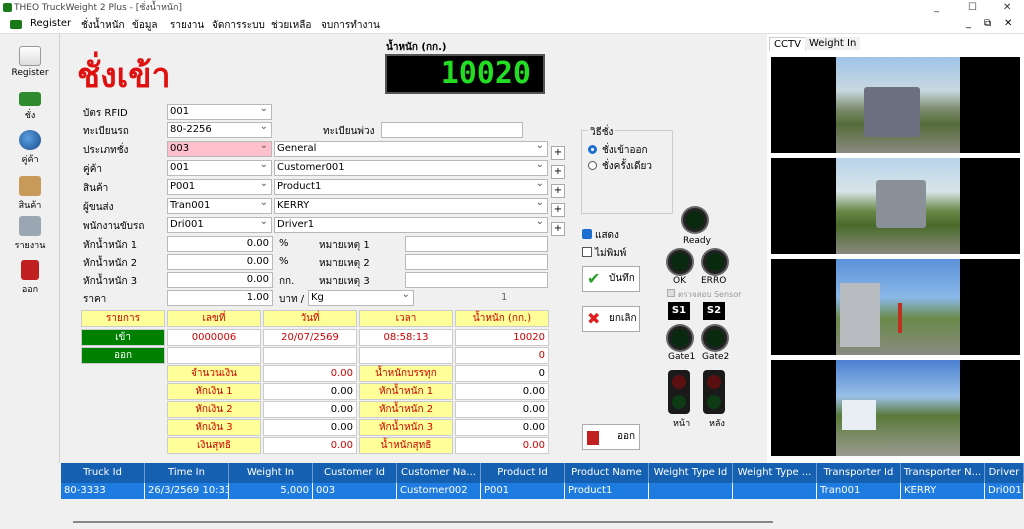 This screenshot has width=1024, height=529. What do you see at coordinates (344, 281) in the screenshot?
I see `note3-label: หมายเหตุ 3` at bounding box center [344, 281].